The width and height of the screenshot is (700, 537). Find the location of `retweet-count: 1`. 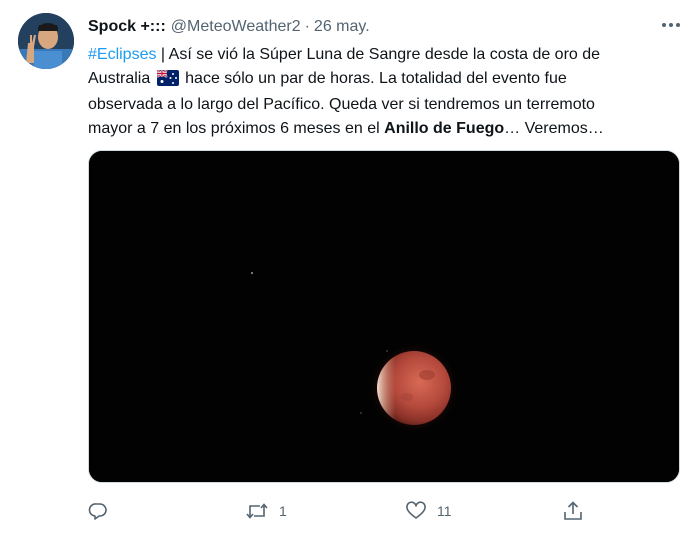

retweet-count: 1 is located at coordinates (283, 511).